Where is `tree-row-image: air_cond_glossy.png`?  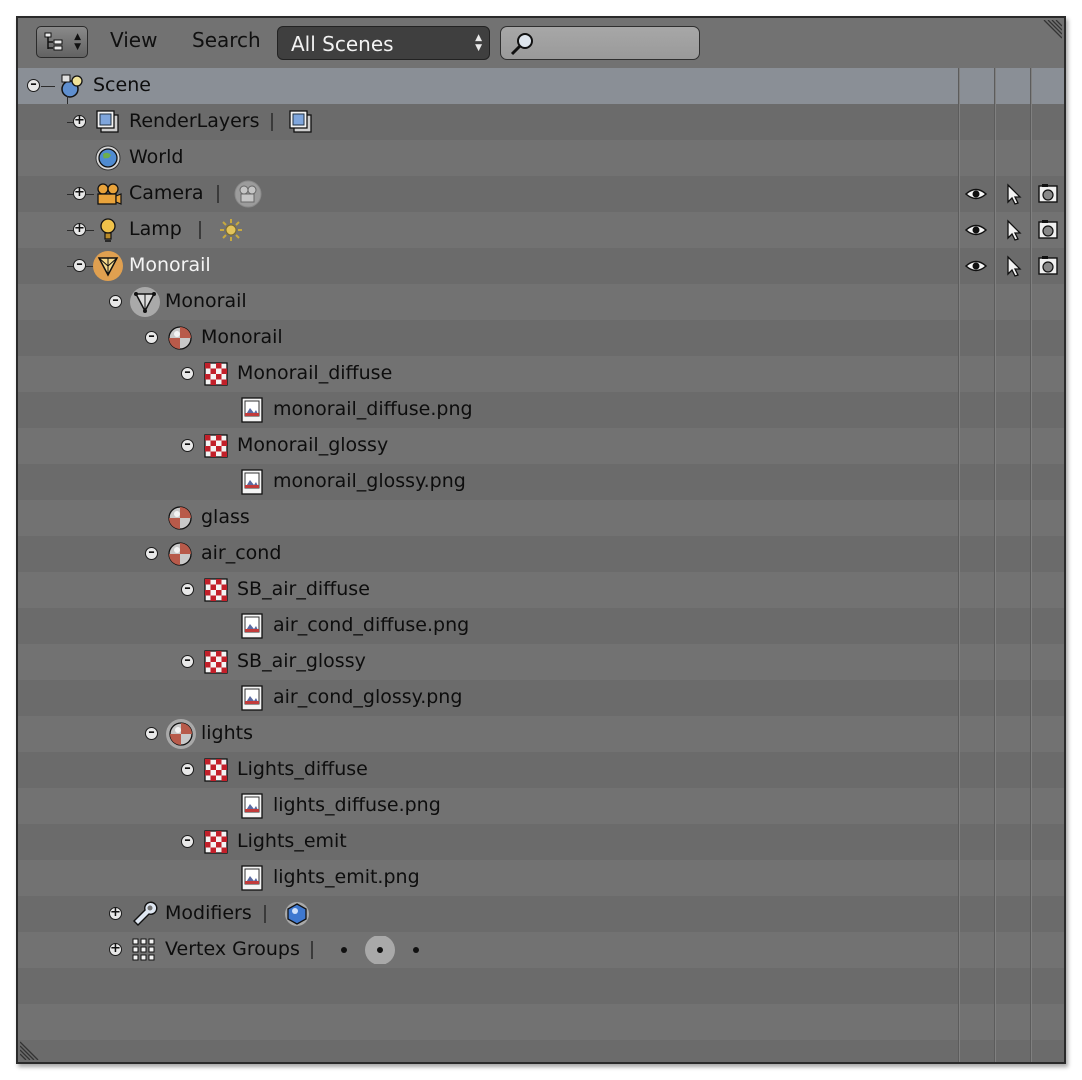 tree-row-image: air_cond_glossy.png is located at coordinates (541, 698).